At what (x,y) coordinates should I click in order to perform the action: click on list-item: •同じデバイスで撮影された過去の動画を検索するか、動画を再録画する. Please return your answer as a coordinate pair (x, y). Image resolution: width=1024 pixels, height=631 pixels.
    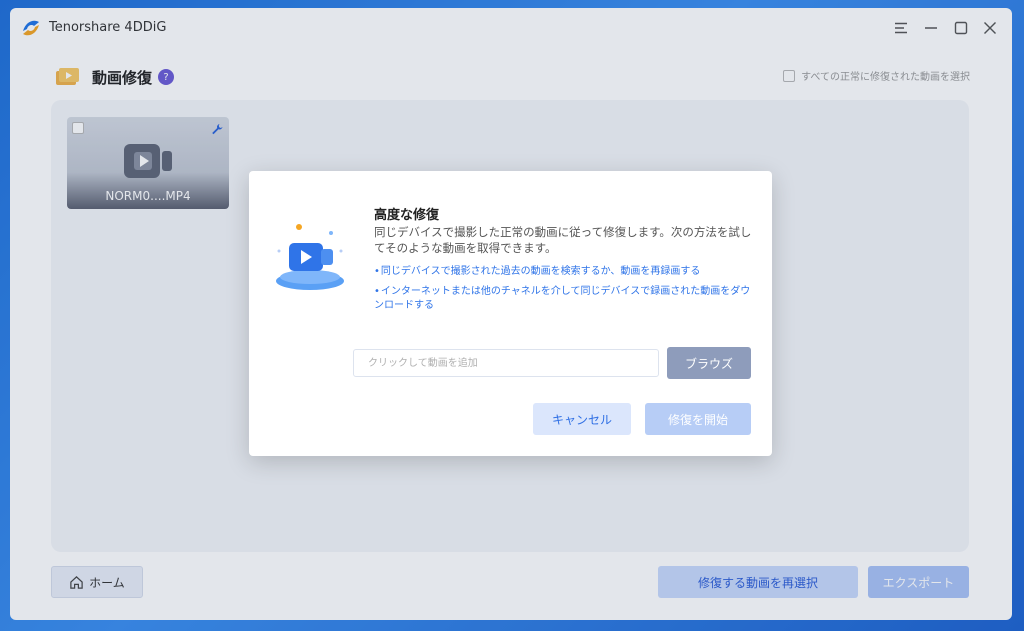
    Looking at the image, I should click on (537, 271).